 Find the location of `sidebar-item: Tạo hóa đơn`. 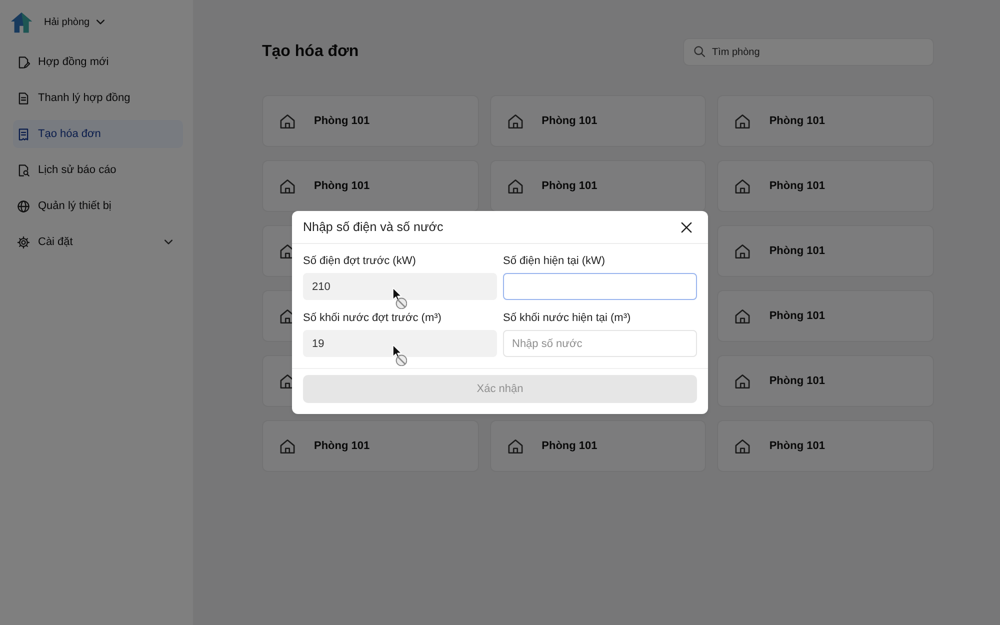

sidebar-item: Tạo hóa đơn is located at coordinates (98, 134).